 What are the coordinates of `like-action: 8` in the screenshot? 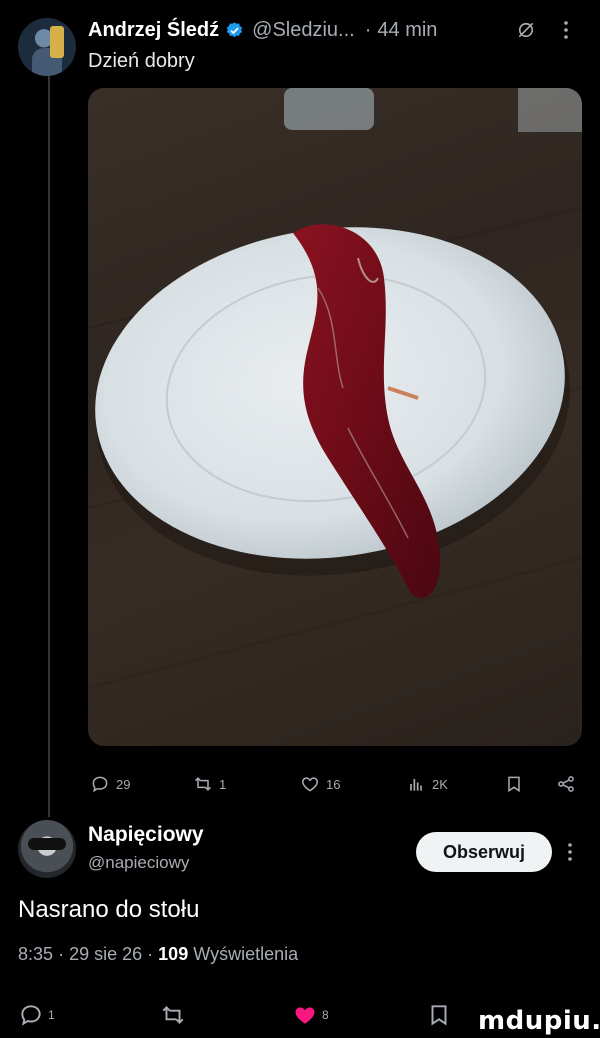 It's located at (310, 1015).